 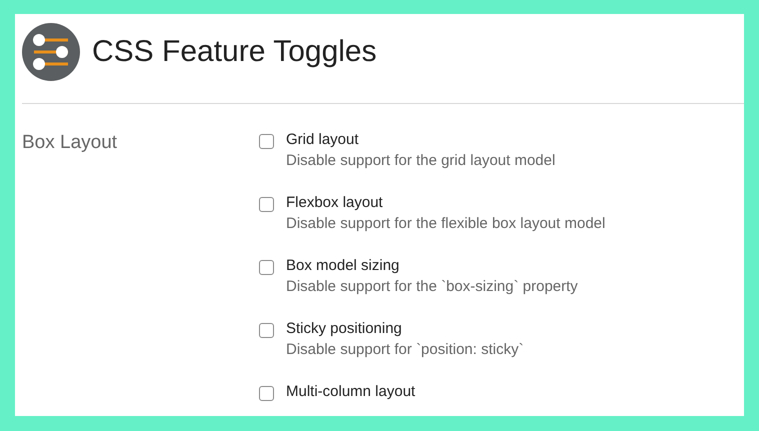 I want to click on page-title: CSS Feature Toggles, so click(x=234, y=52).